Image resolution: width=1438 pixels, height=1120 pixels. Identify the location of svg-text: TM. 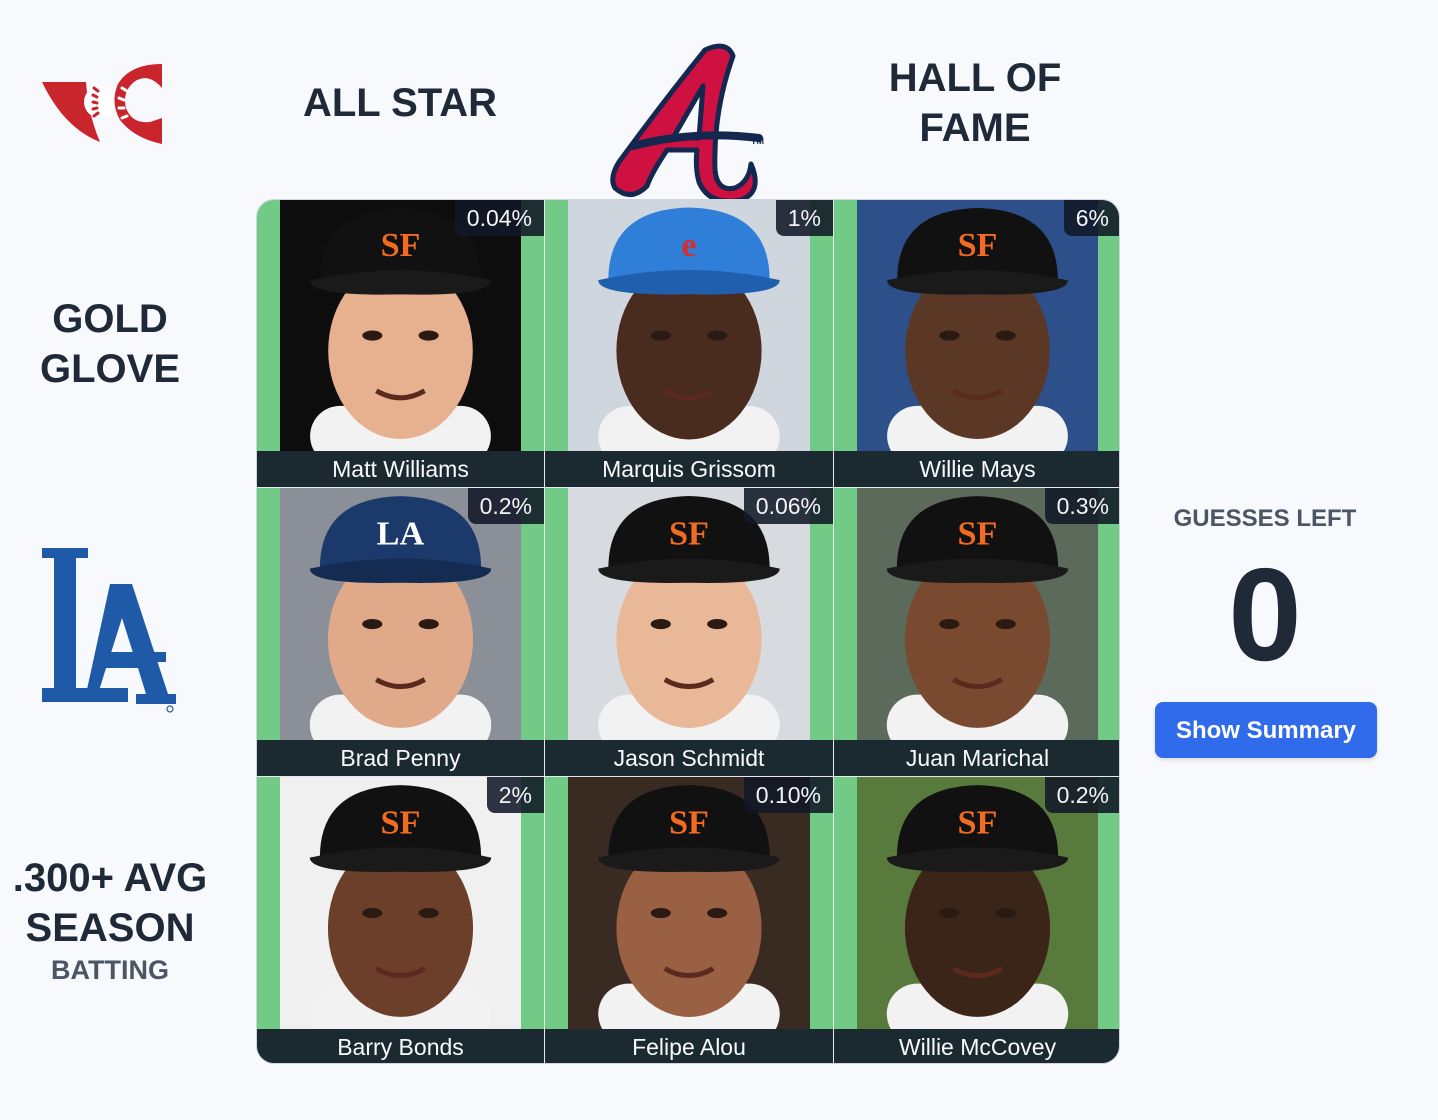
(757, 141).